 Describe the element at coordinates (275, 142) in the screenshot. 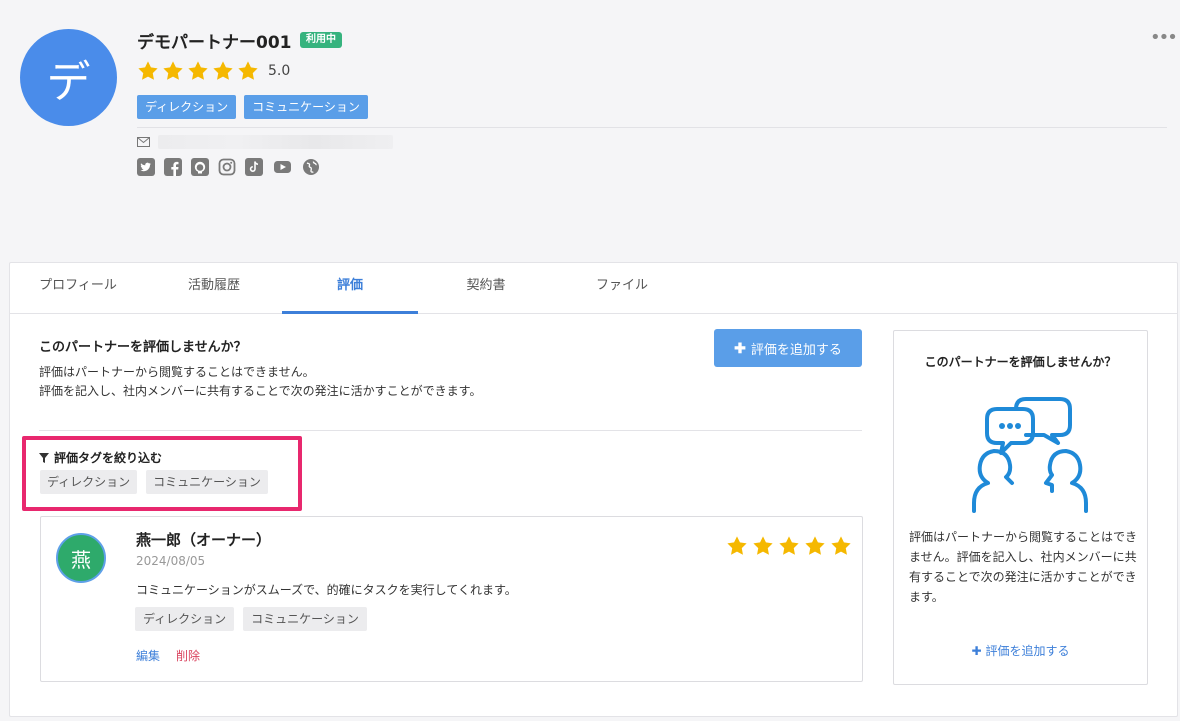

I see `email-redacted` at that location.